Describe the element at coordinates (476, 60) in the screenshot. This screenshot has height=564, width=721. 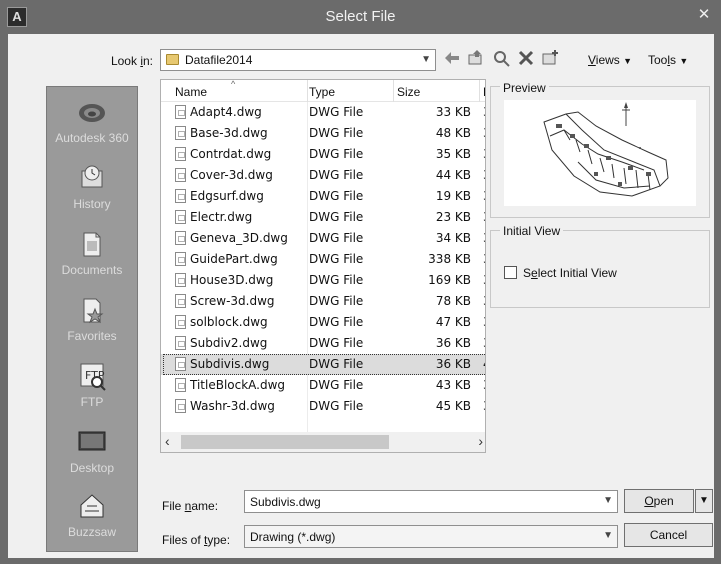
I see `up-folder-icon` at that location.